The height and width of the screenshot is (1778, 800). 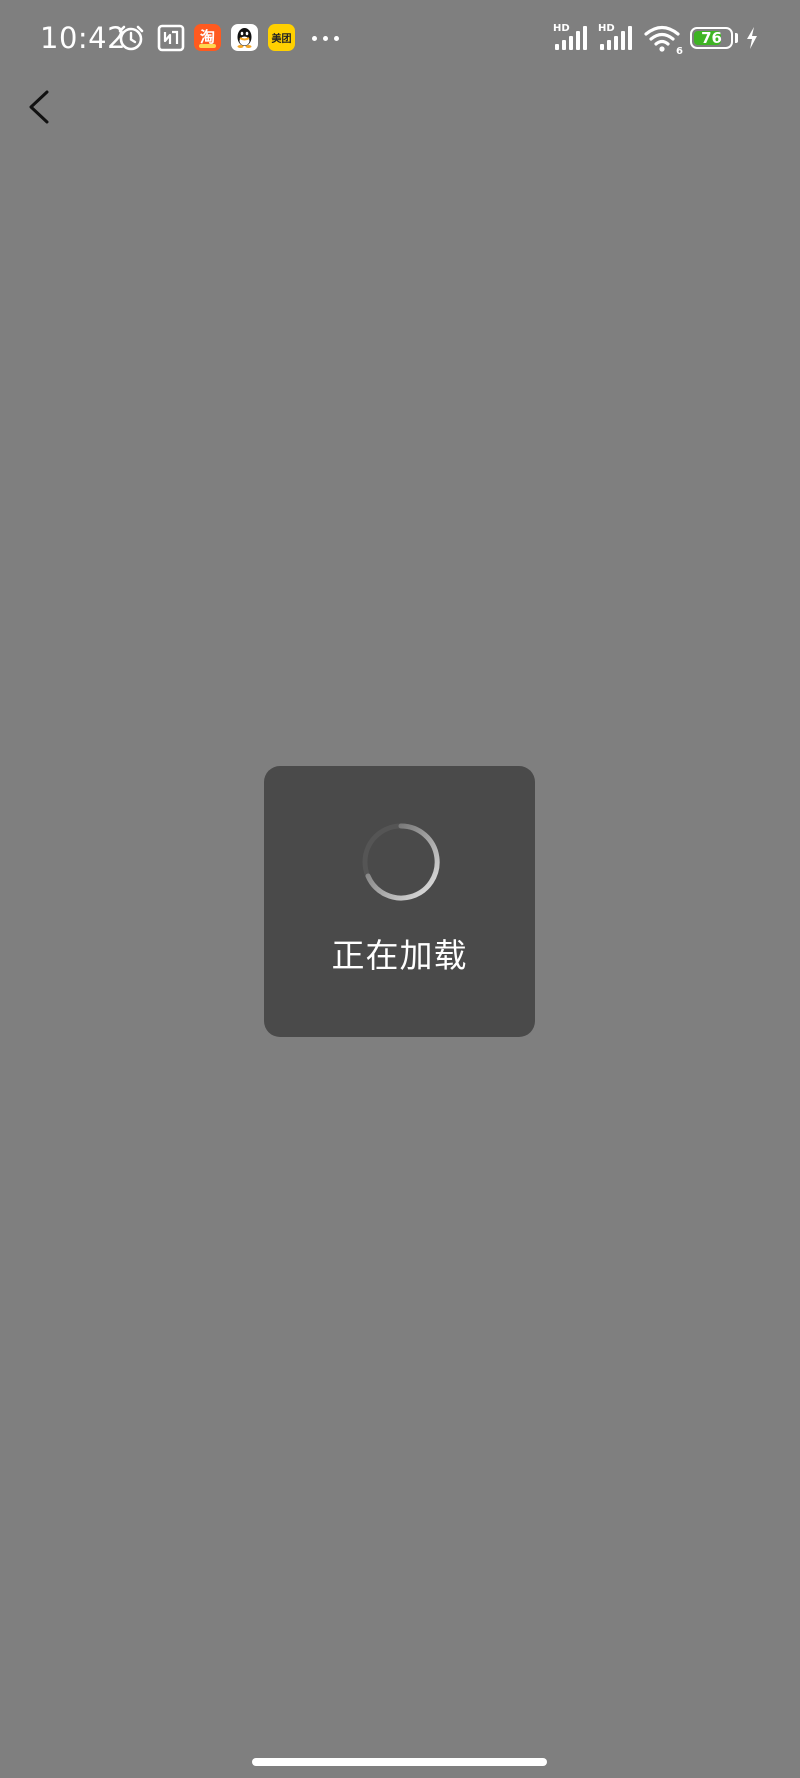 I want to click on loading-spinner-icon, so click(x=401, y=862).